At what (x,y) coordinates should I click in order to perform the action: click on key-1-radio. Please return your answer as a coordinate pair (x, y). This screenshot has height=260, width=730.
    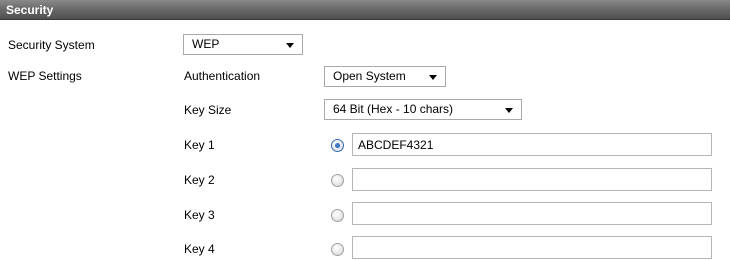
    Looking at the image, I should click on (337, 145).